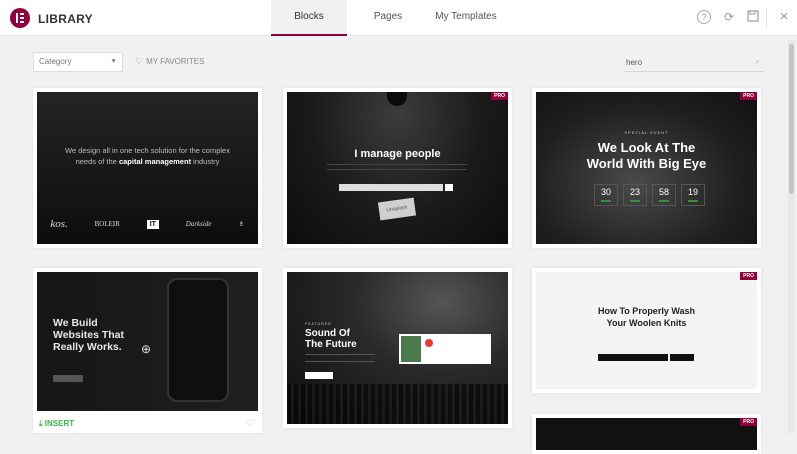 The height and width of the screenshot is (454, 797). I want to click on template-card: FEATURED Sound Of The Future, so click(397, 348).